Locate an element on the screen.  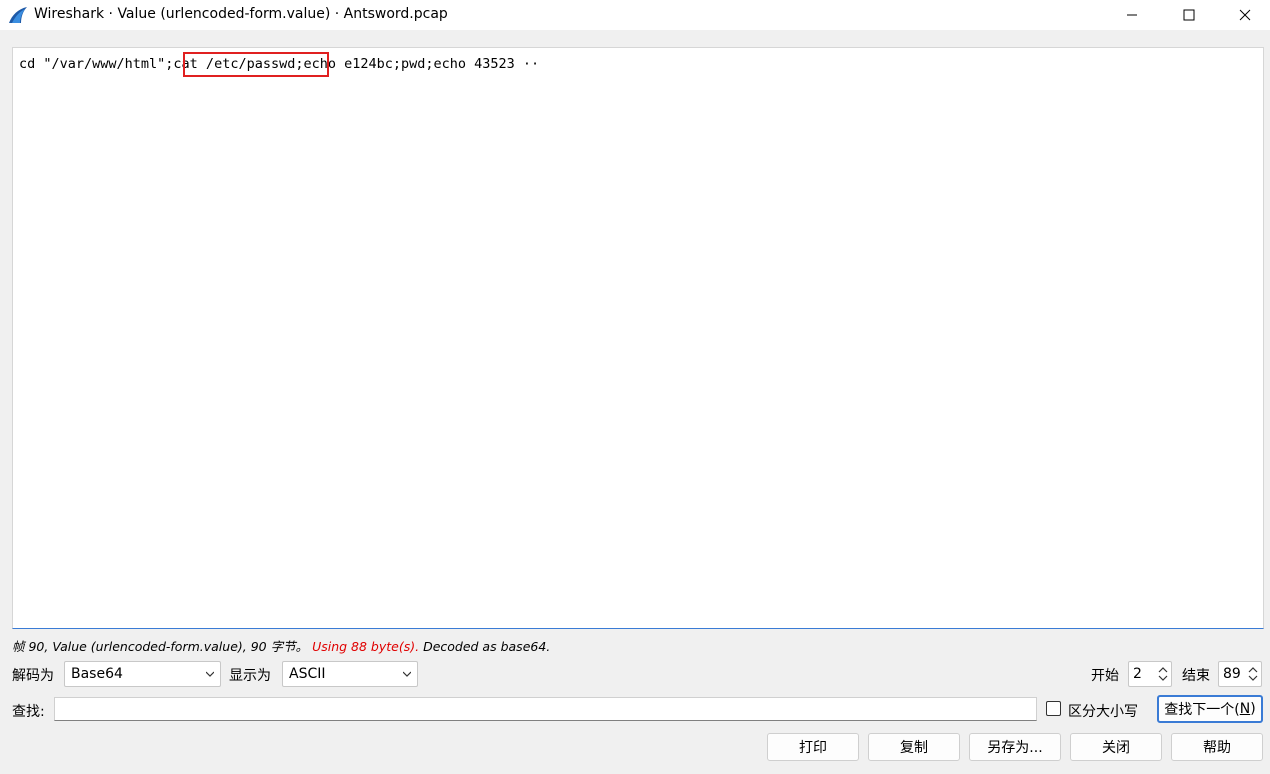
end-spinbox: 89 is located at coordinates (1240, 674).